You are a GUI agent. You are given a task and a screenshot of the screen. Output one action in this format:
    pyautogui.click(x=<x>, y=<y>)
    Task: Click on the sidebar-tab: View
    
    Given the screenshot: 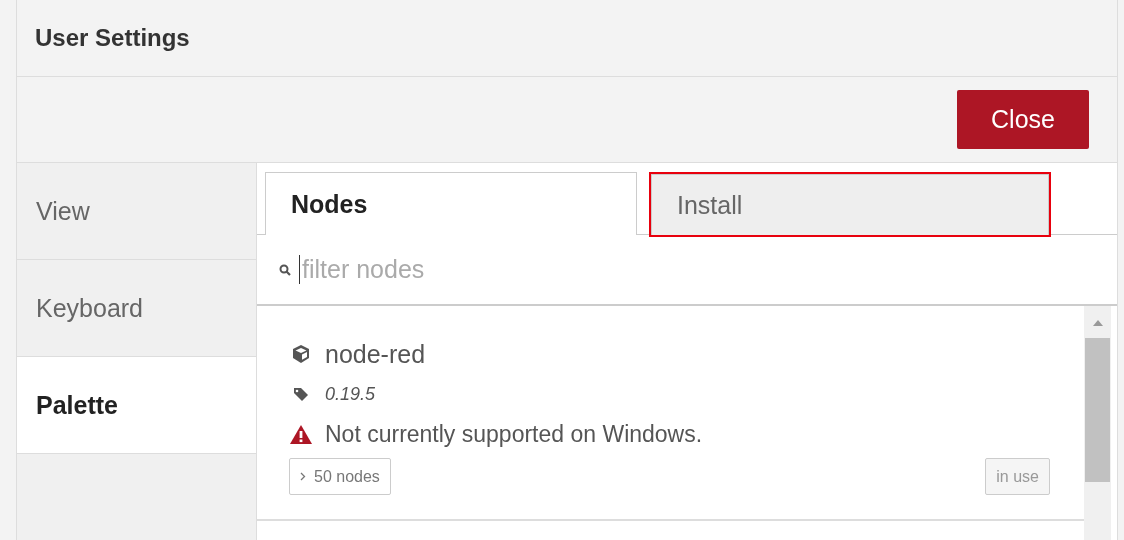 What is the action you would take?
    pyautogui.click(x=136, y=211)
    